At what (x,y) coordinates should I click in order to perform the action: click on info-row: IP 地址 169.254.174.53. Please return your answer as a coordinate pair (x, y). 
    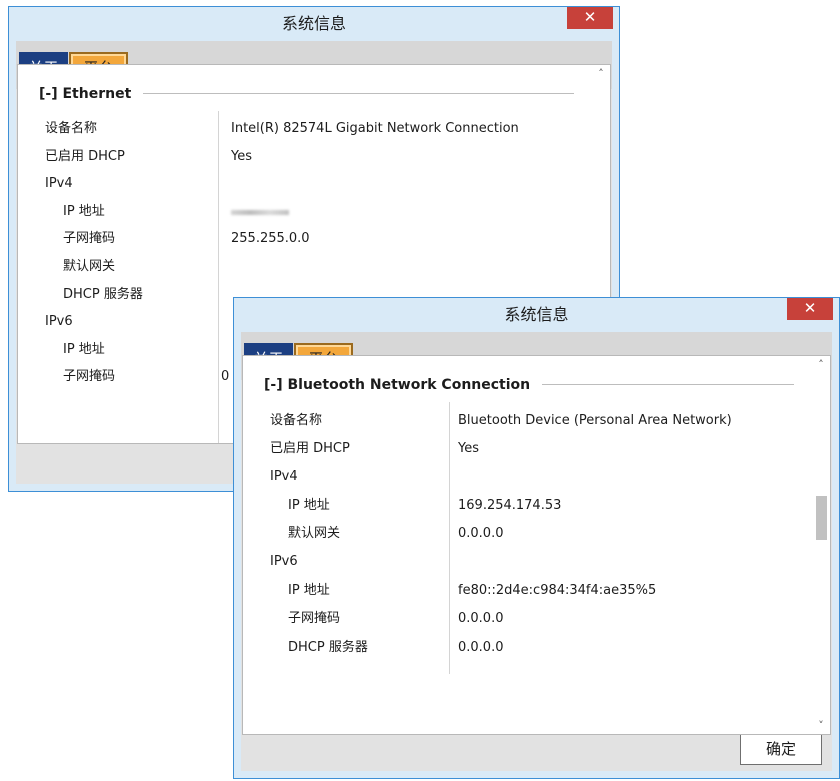
    Looking at the image, I should click on (536, 506).